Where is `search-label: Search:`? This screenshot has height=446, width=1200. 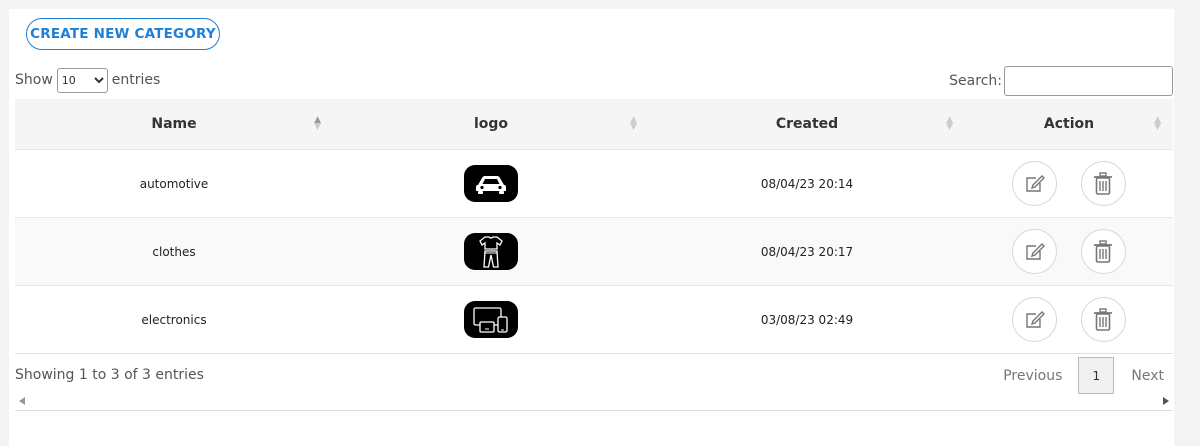 search-label: Search: is located at coordinates (975, 81).